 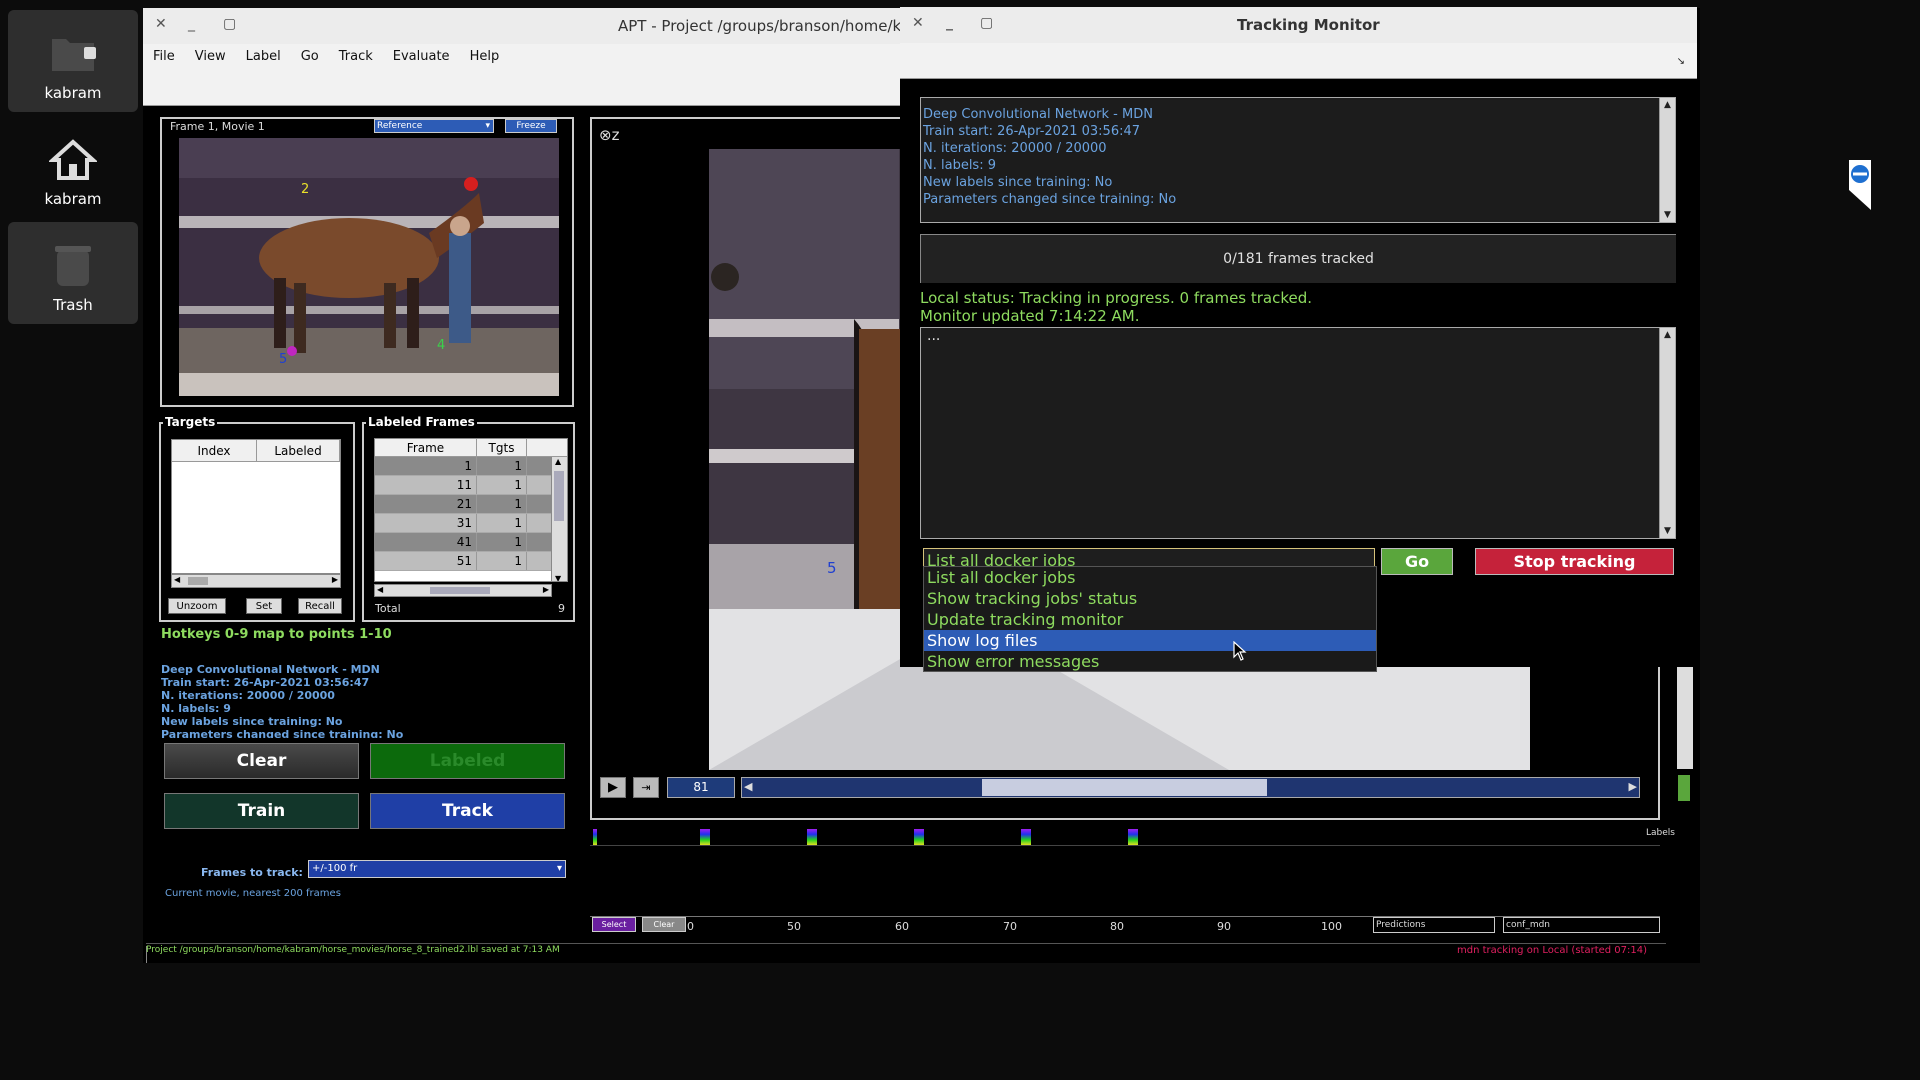 I want to click on freeze-button: Freeze, so click(x=531, y=126).